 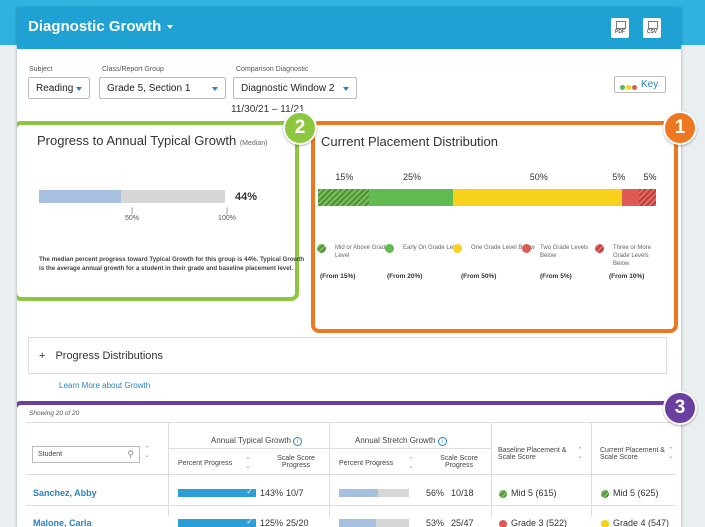 I want to click on subject-label: Subject, so click(x=41, y=69).